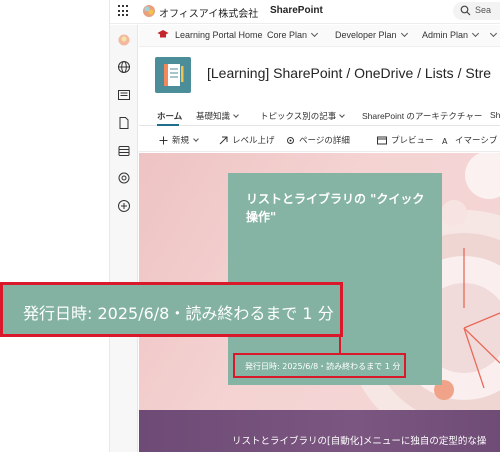 The width and height of the screenshot is (500, 452). What do you see at coordinates (422, 116) in the screenshot?
I see `site-nav-architecture: SharePoint のアーキテクチャー` at bounding box center [422, 116].